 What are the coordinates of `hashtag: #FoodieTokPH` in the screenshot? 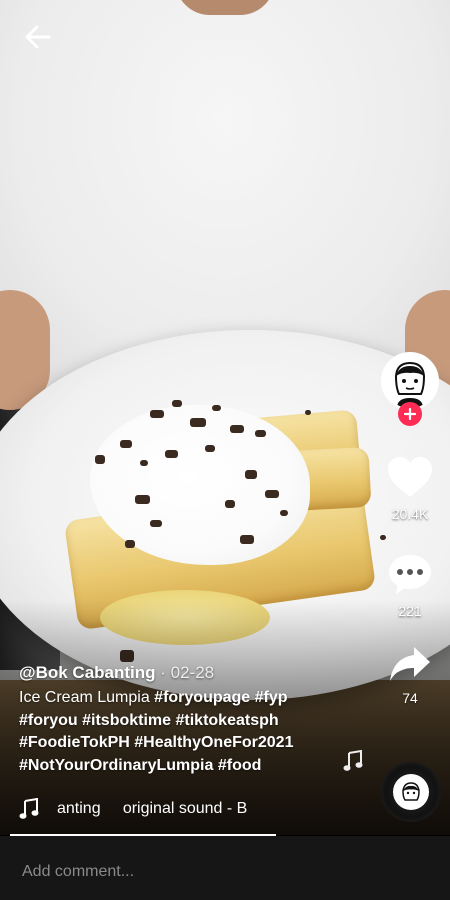 It's located at (74, 742).